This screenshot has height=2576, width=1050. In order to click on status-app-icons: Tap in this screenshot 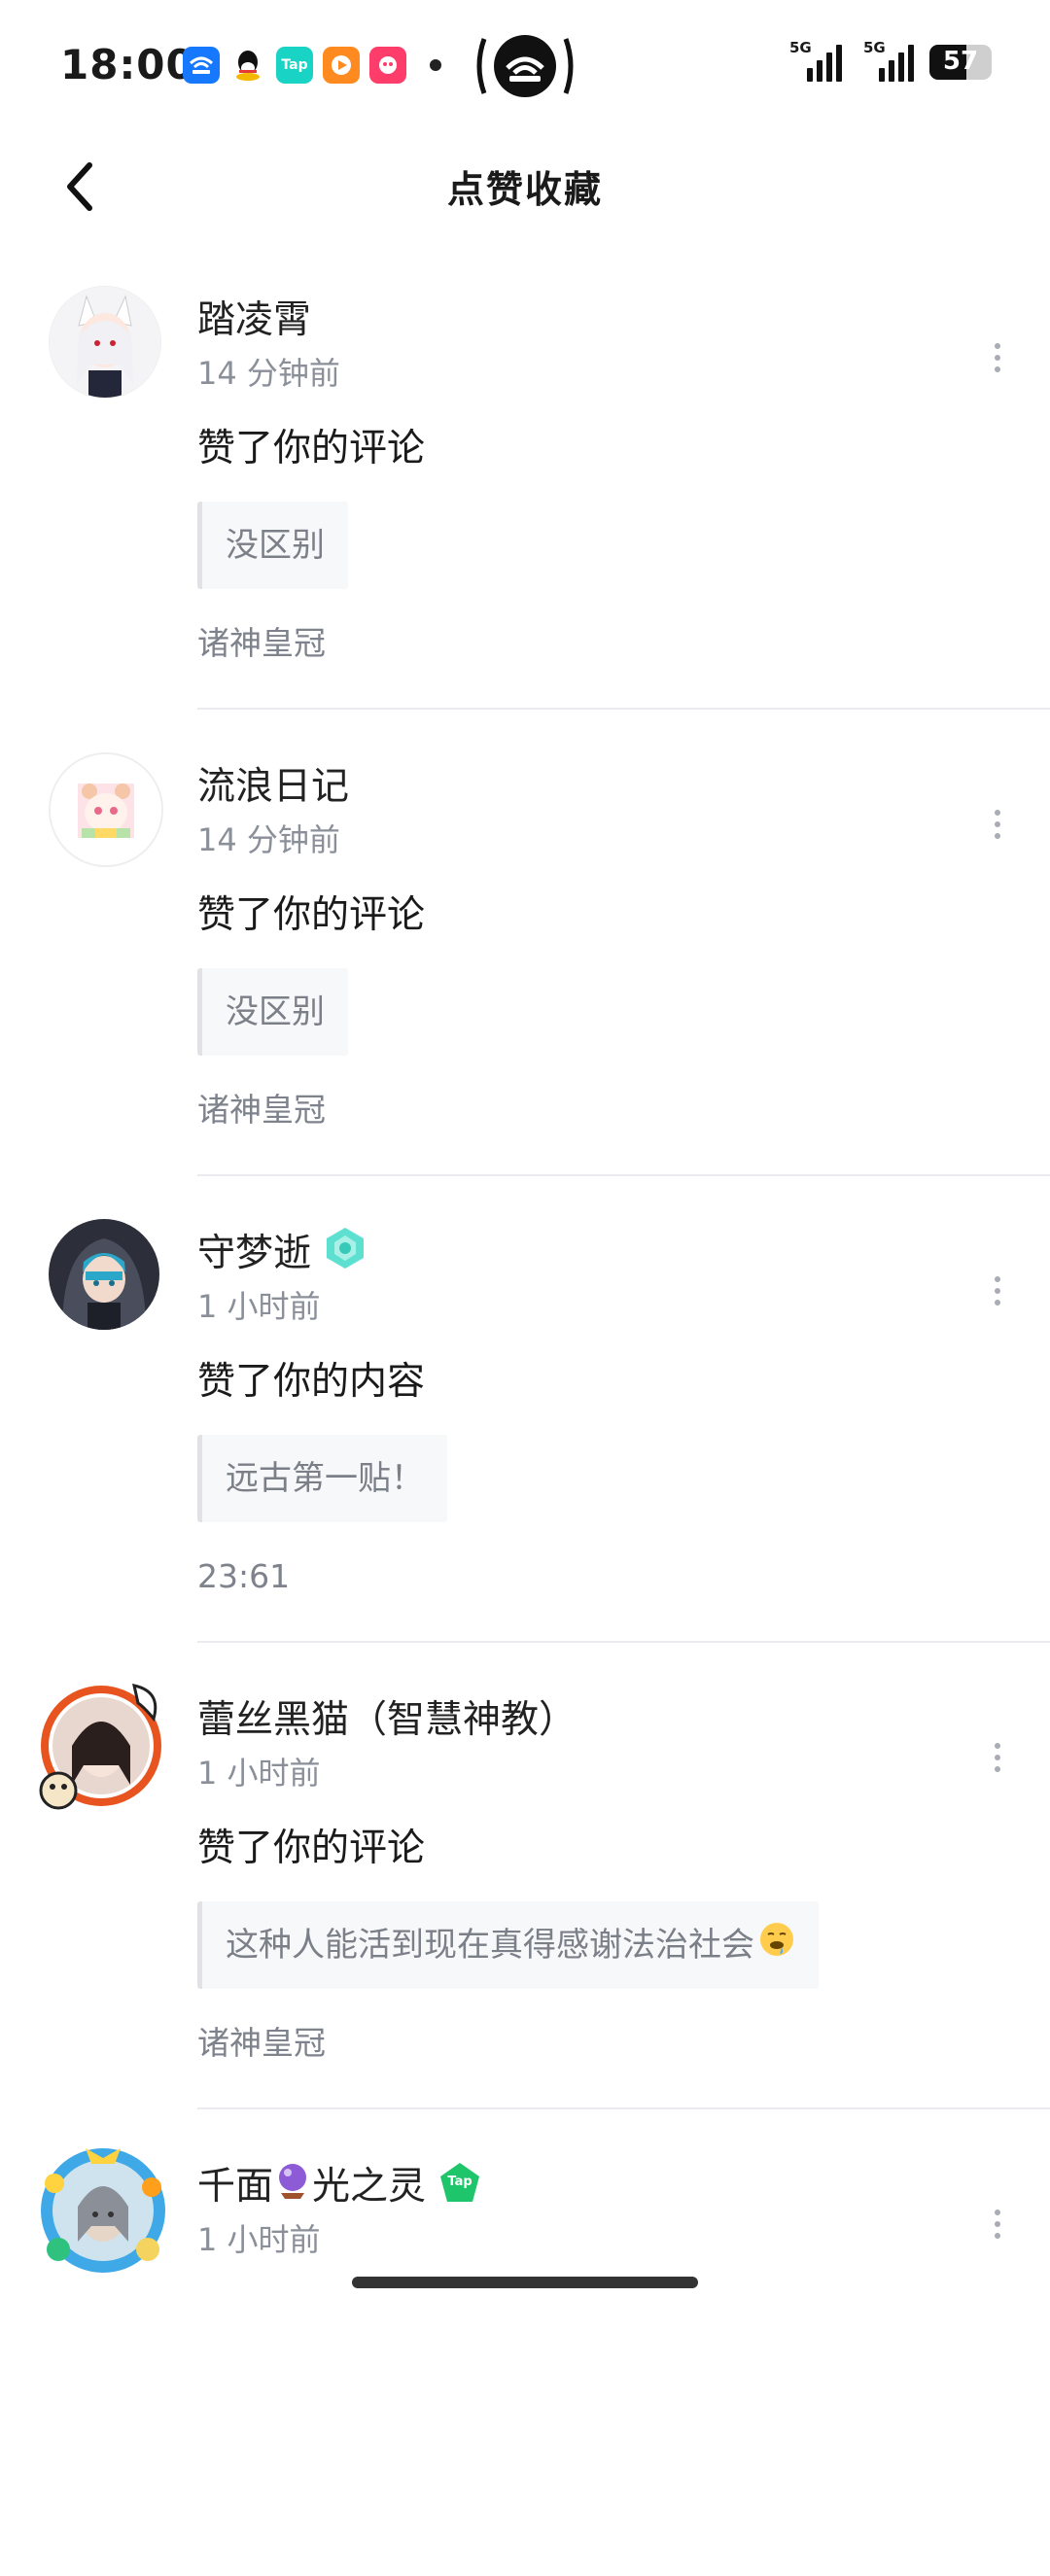, I will do `click(312, 65)`.